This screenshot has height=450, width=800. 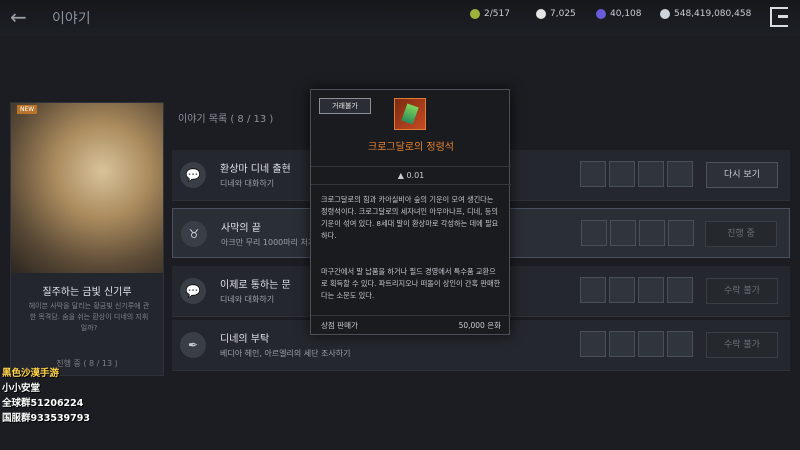 I want to click on overlay-global-group: 全球群51206224, so click(x=43, y=403).